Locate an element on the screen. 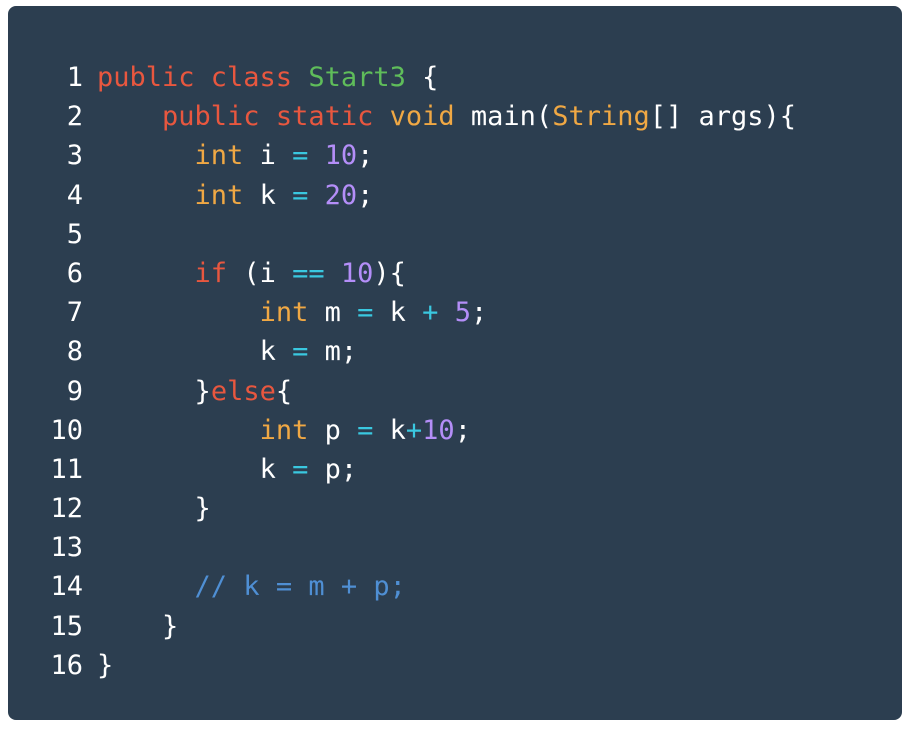 This screenshot has height=730, width=910. code-line: 1 public class Start3 { is located at coordinates (402, 77).